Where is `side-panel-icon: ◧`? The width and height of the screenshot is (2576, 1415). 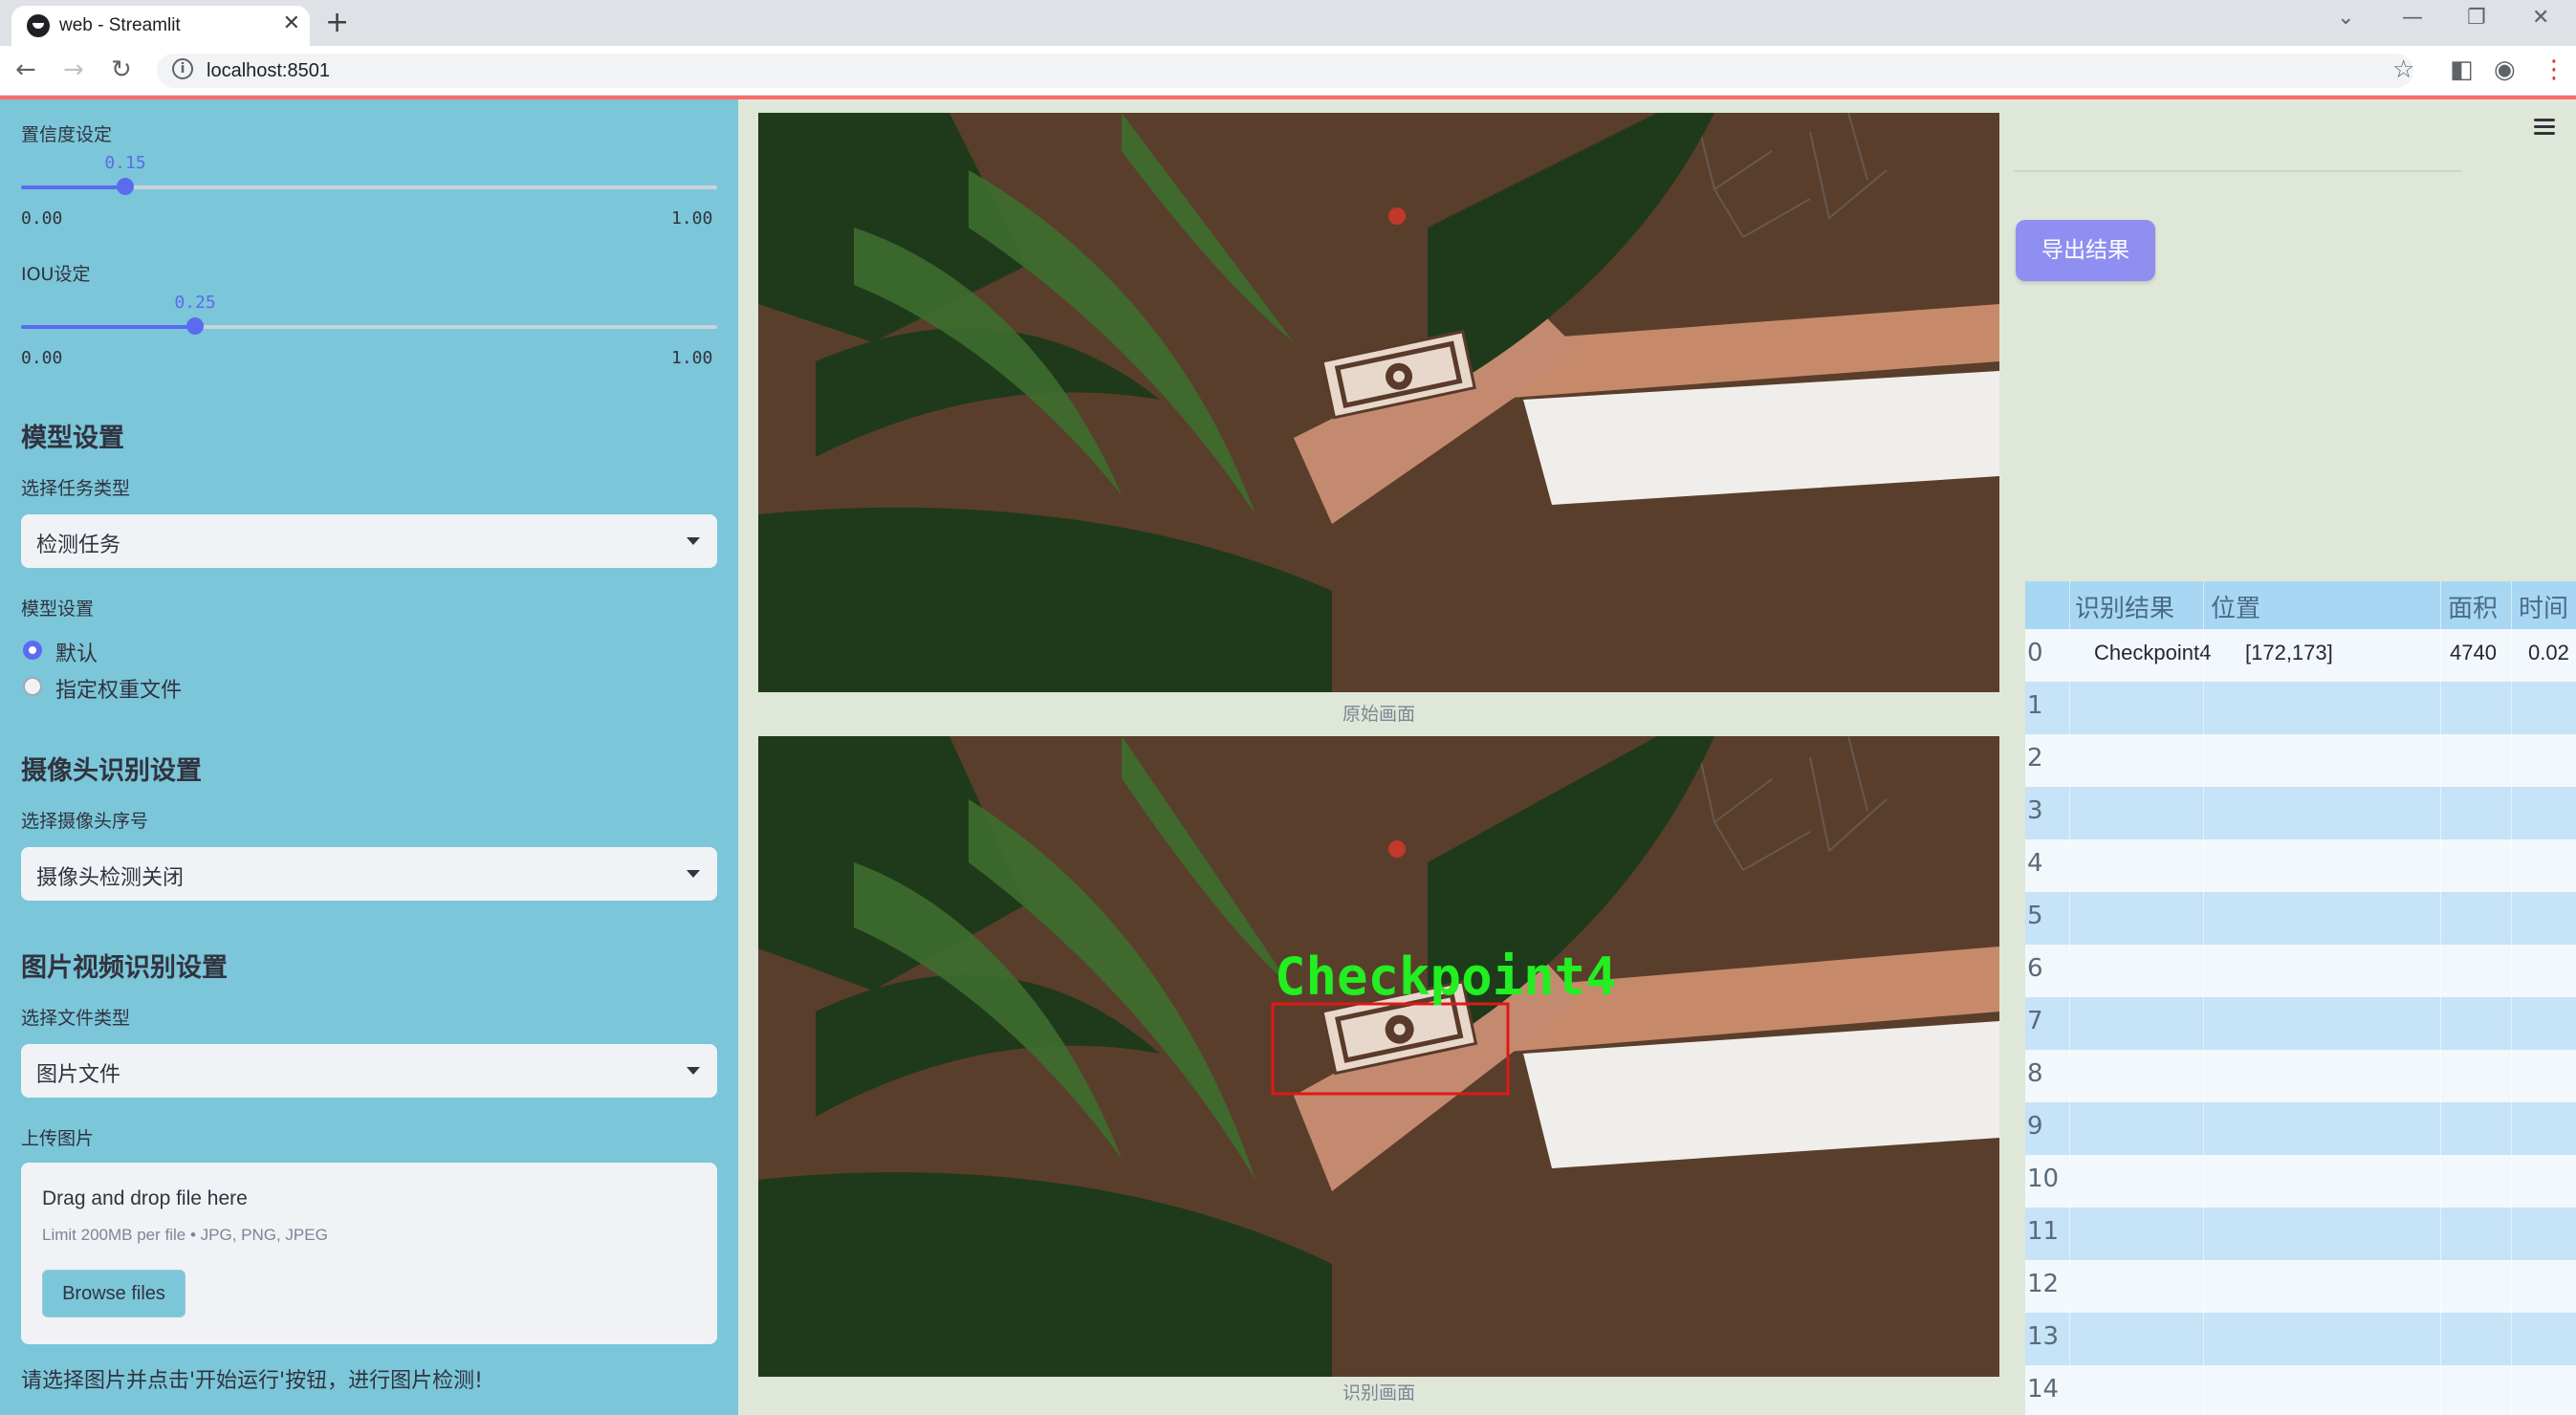 side-panel-icon: ◧ is located at coordinates (2462, 69).